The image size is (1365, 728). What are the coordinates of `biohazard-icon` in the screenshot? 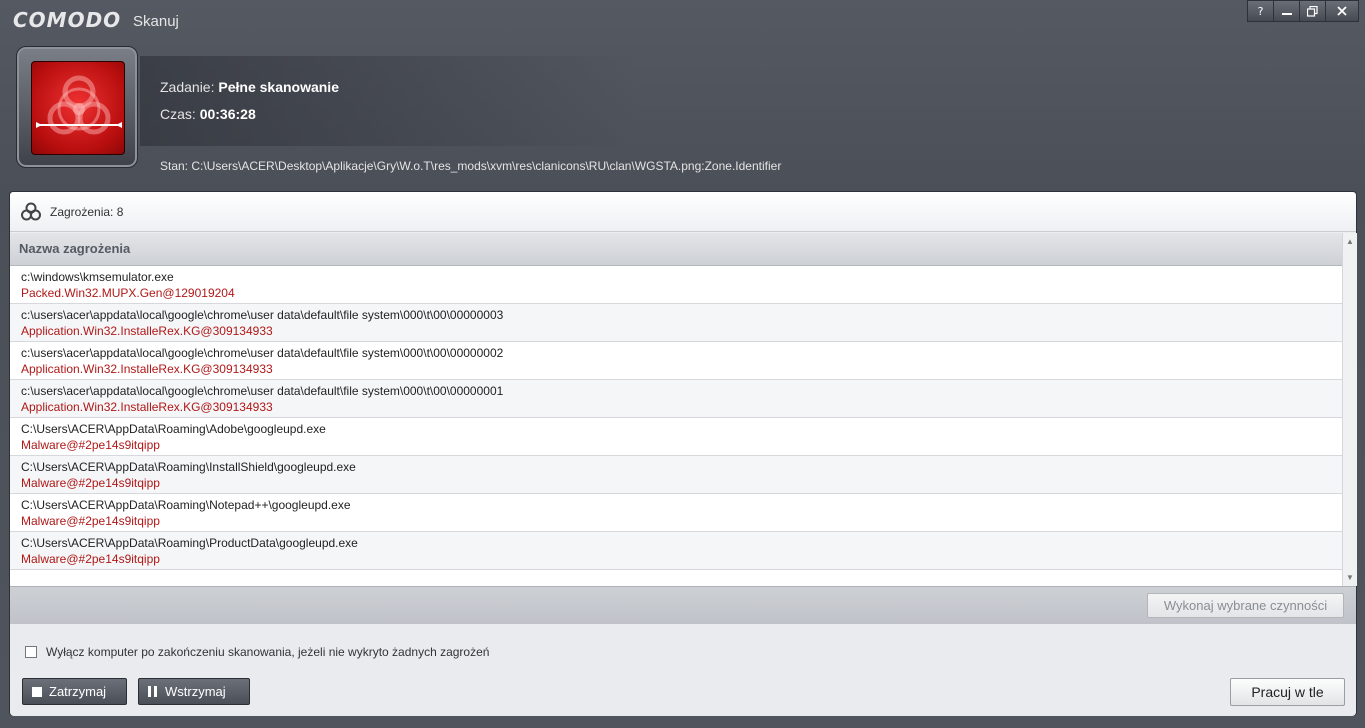 It's located at (78, 108).